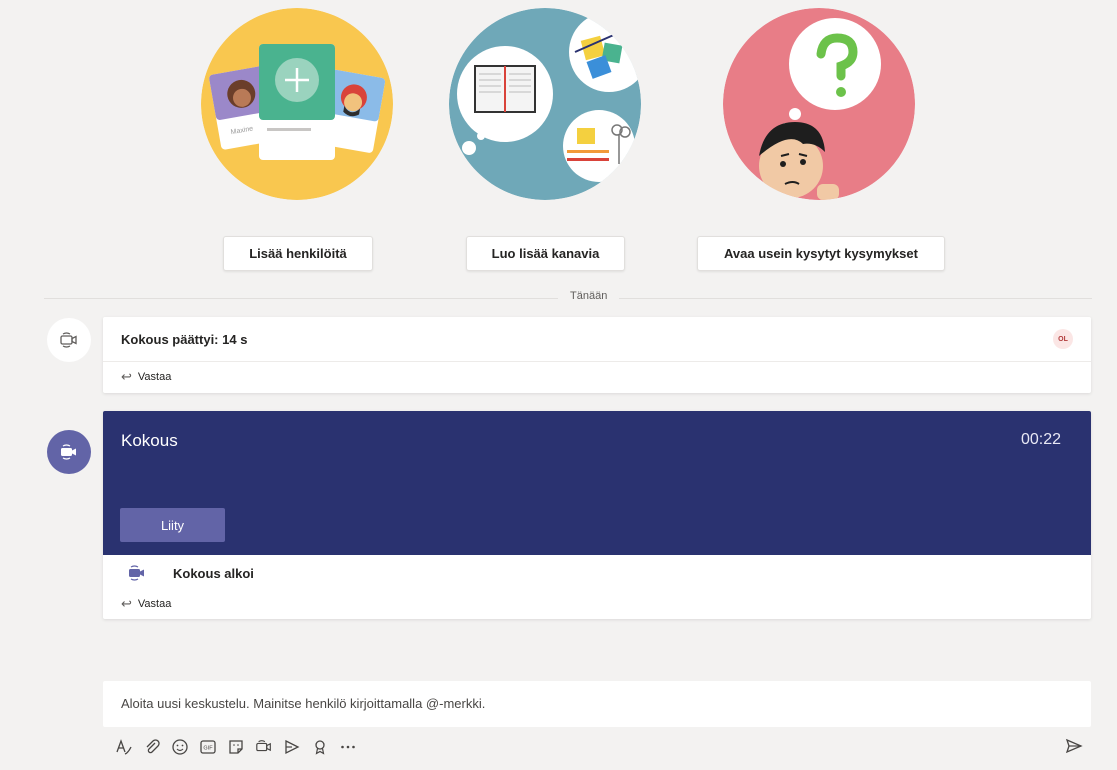 The image size is (1117, 770). Describe the element at coordinates (184, 339) in the screenshot. I see `meeting-ended-title: Kokous päättyi: 14 s` at that location.